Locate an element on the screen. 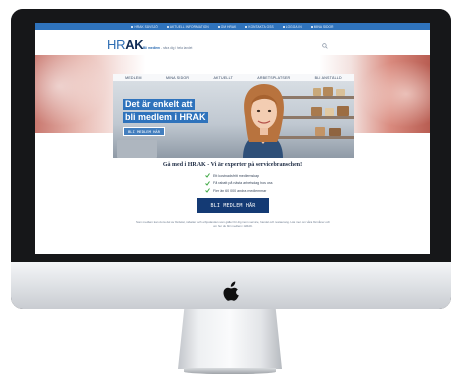 The width and height of the screenshot is (461, 383). topbar-link-4: LOGGA IN is located at coordinates (292, 27).